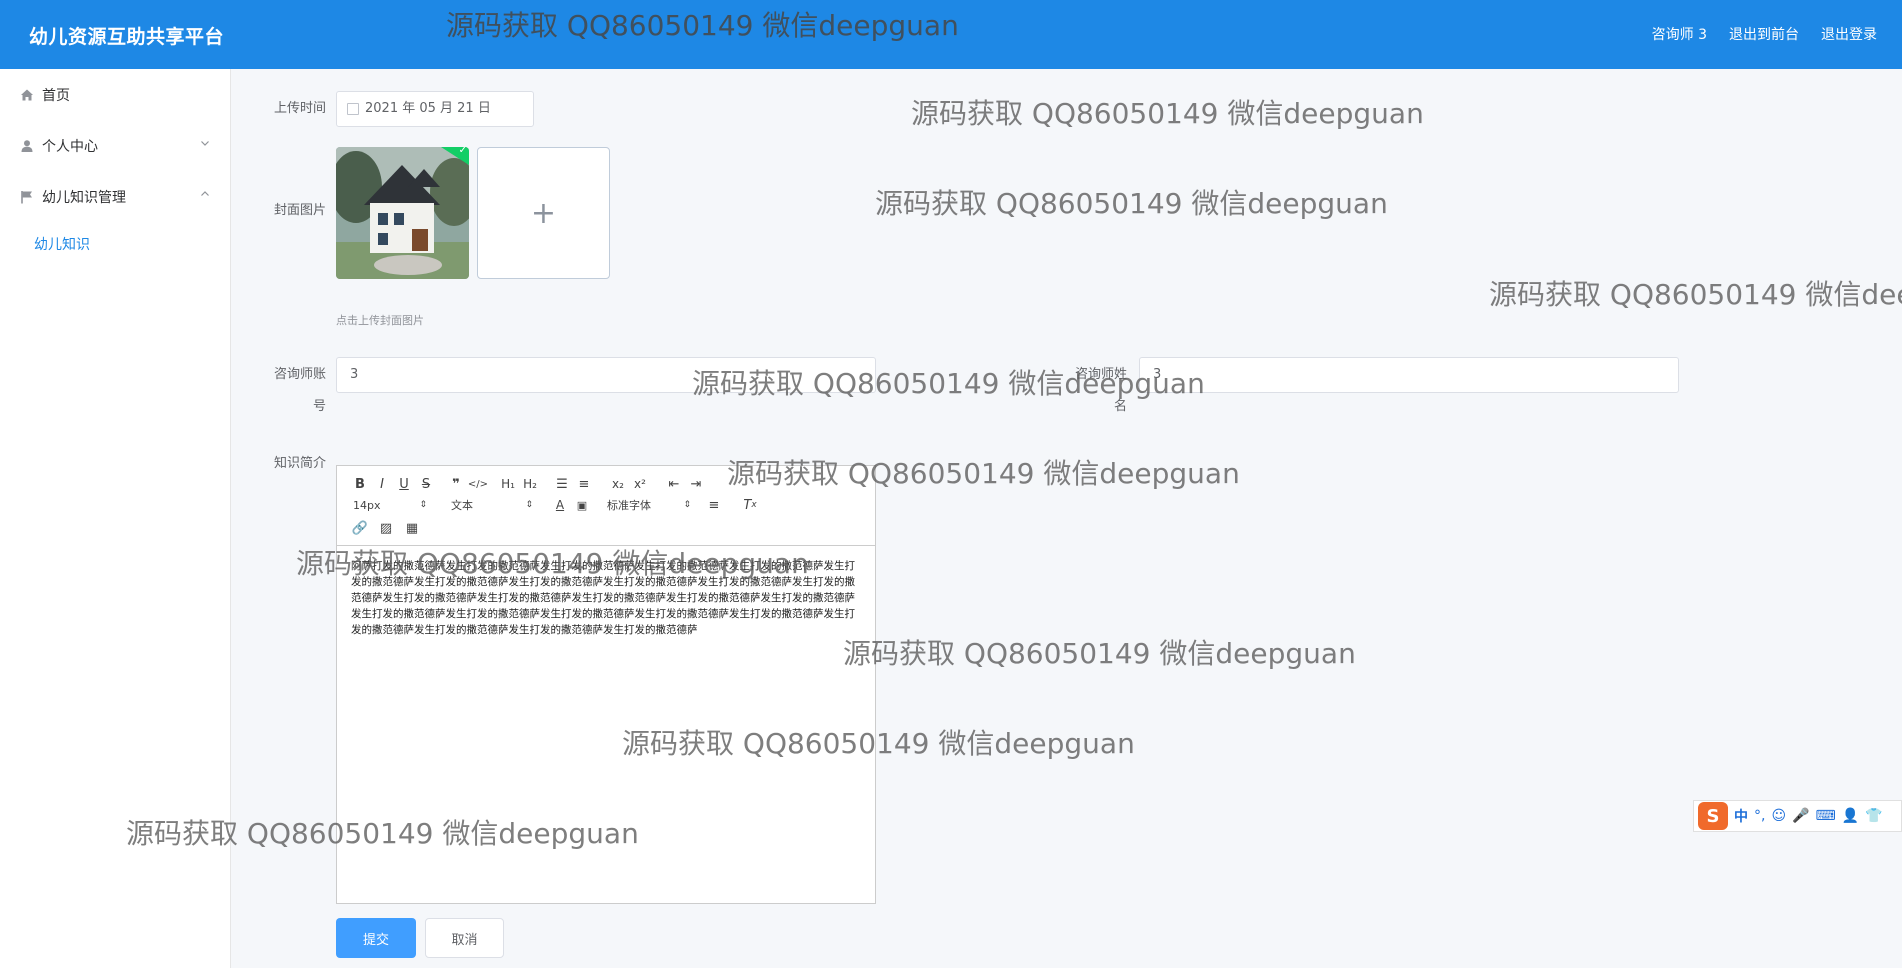  What do you see at coordinates (1120, 406) in the screenshot?
I see `counselor-name-label-line2: 名` at bounding box center [1120, 406].